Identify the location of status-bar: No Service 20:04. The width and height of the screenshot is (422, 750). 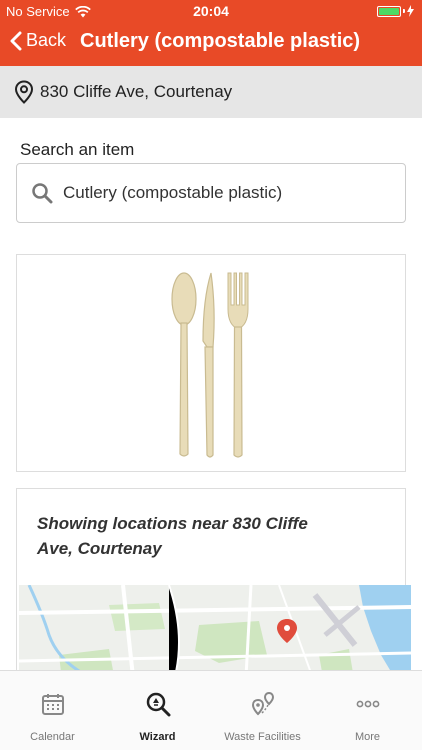
(211, 11).